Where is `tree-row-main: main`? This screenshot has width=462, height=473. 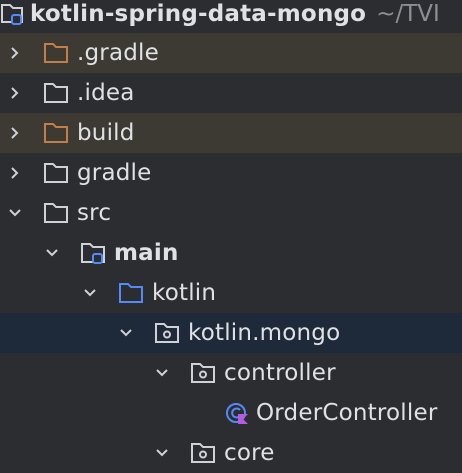 tree-row-main: main is located at coordinates (231, 253).